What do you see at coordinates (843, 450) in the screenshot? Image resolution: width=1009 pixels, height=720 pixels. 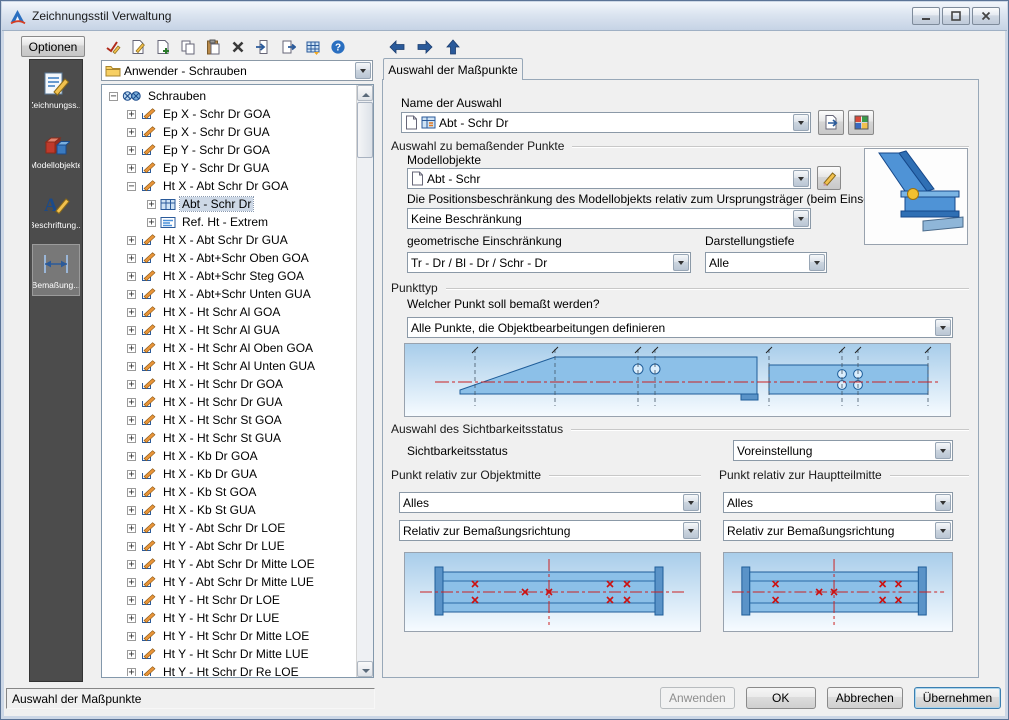 I see `visibility-status-combo: Voreinstellung` at bounding box center [843, 450].